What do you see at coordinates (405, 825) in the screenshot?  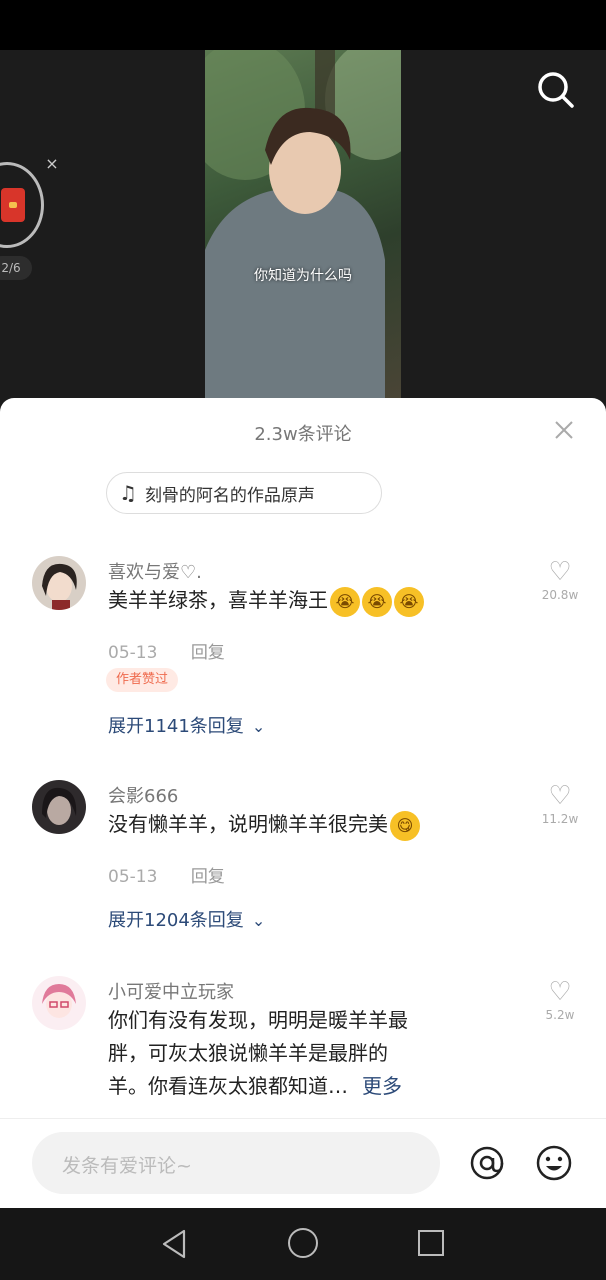 I see `yum-emoji: 😋` at bounding box center [405, 825].